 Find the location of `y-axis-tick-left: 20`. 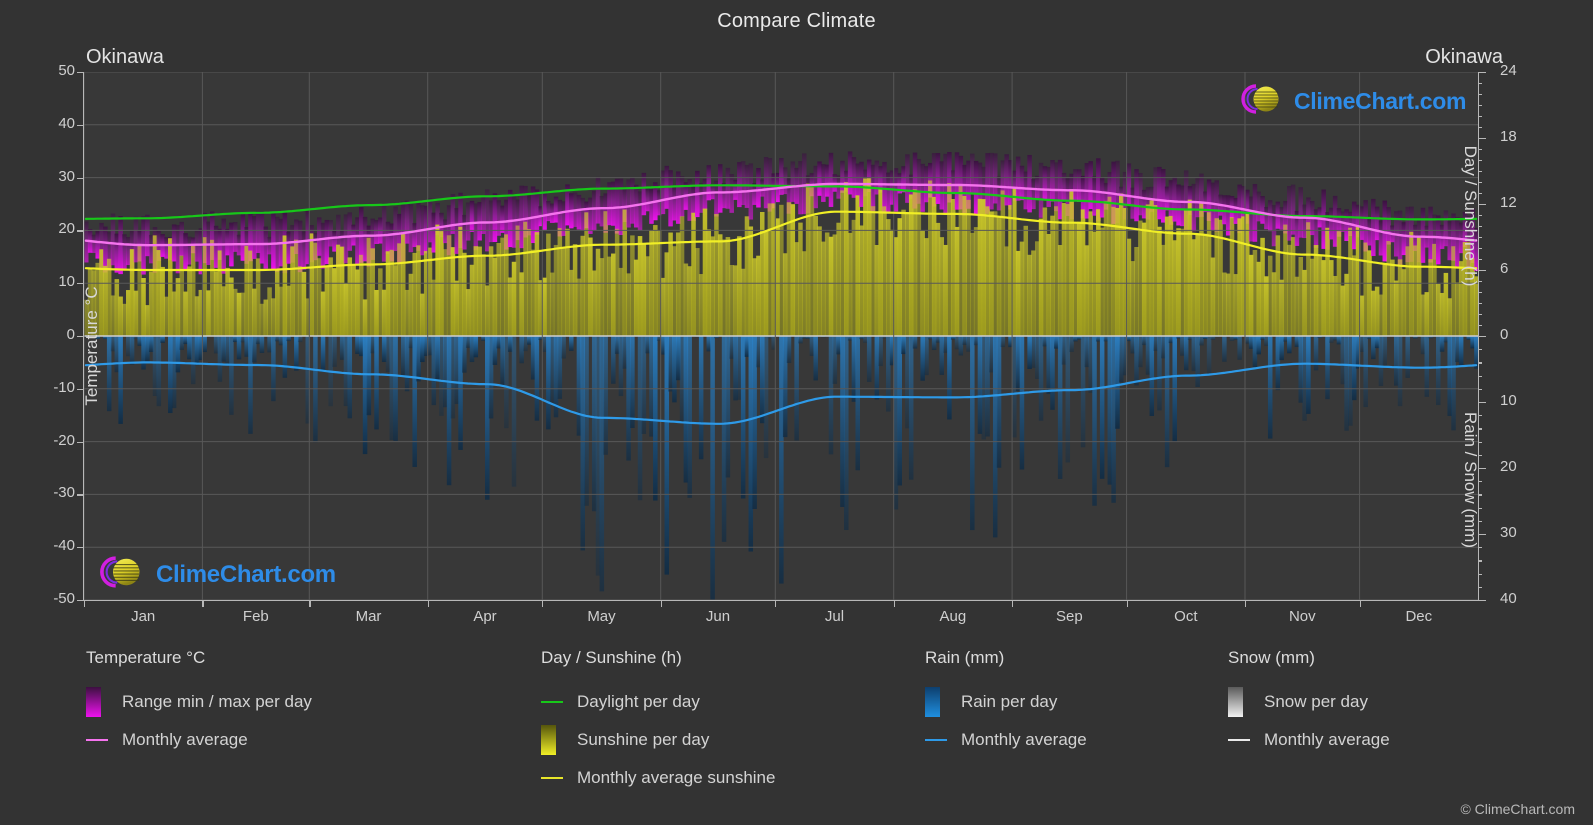

y-axis-tick-left: 20 is located at coordinates (66, 229).